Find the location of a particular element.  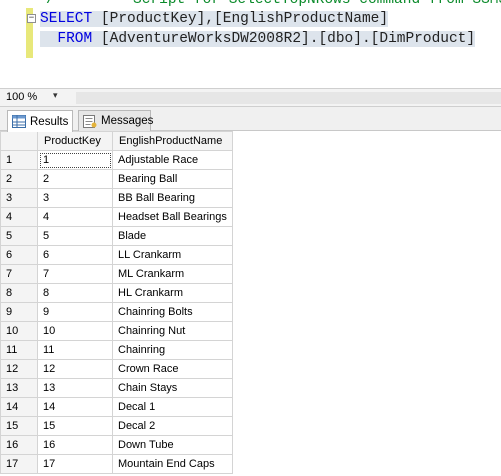

row-number-cell: 2 is located at coordinates (19, 179).